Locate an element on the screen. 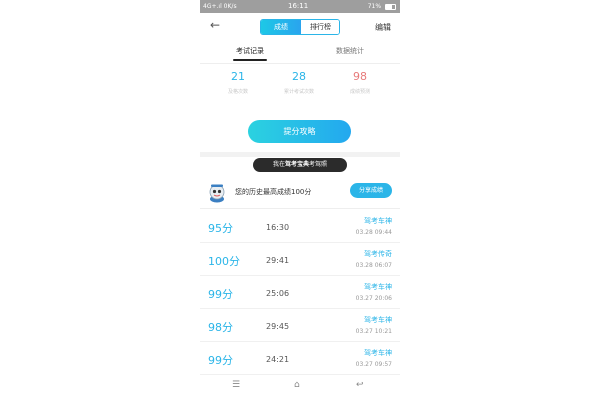  list-item: 99分 25:06 驾考车神 03.27 20:06 is located at coordinates (300, 292).